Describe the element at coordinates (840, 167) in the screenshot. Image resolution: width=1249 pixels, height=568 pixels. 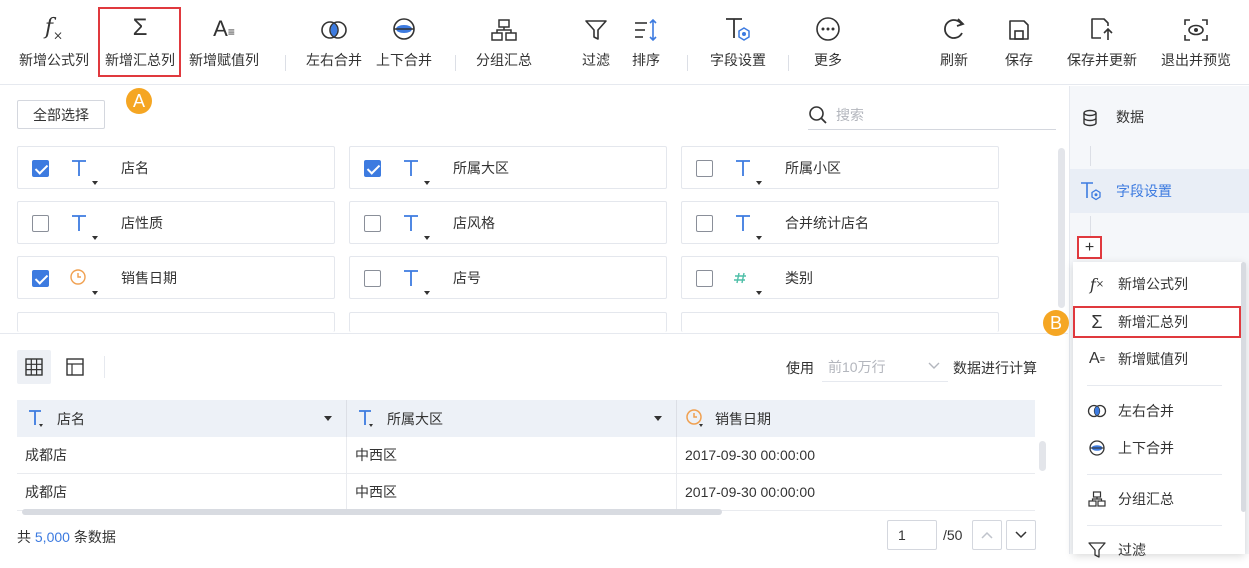
I see `field-card: 所属小区` at that location.